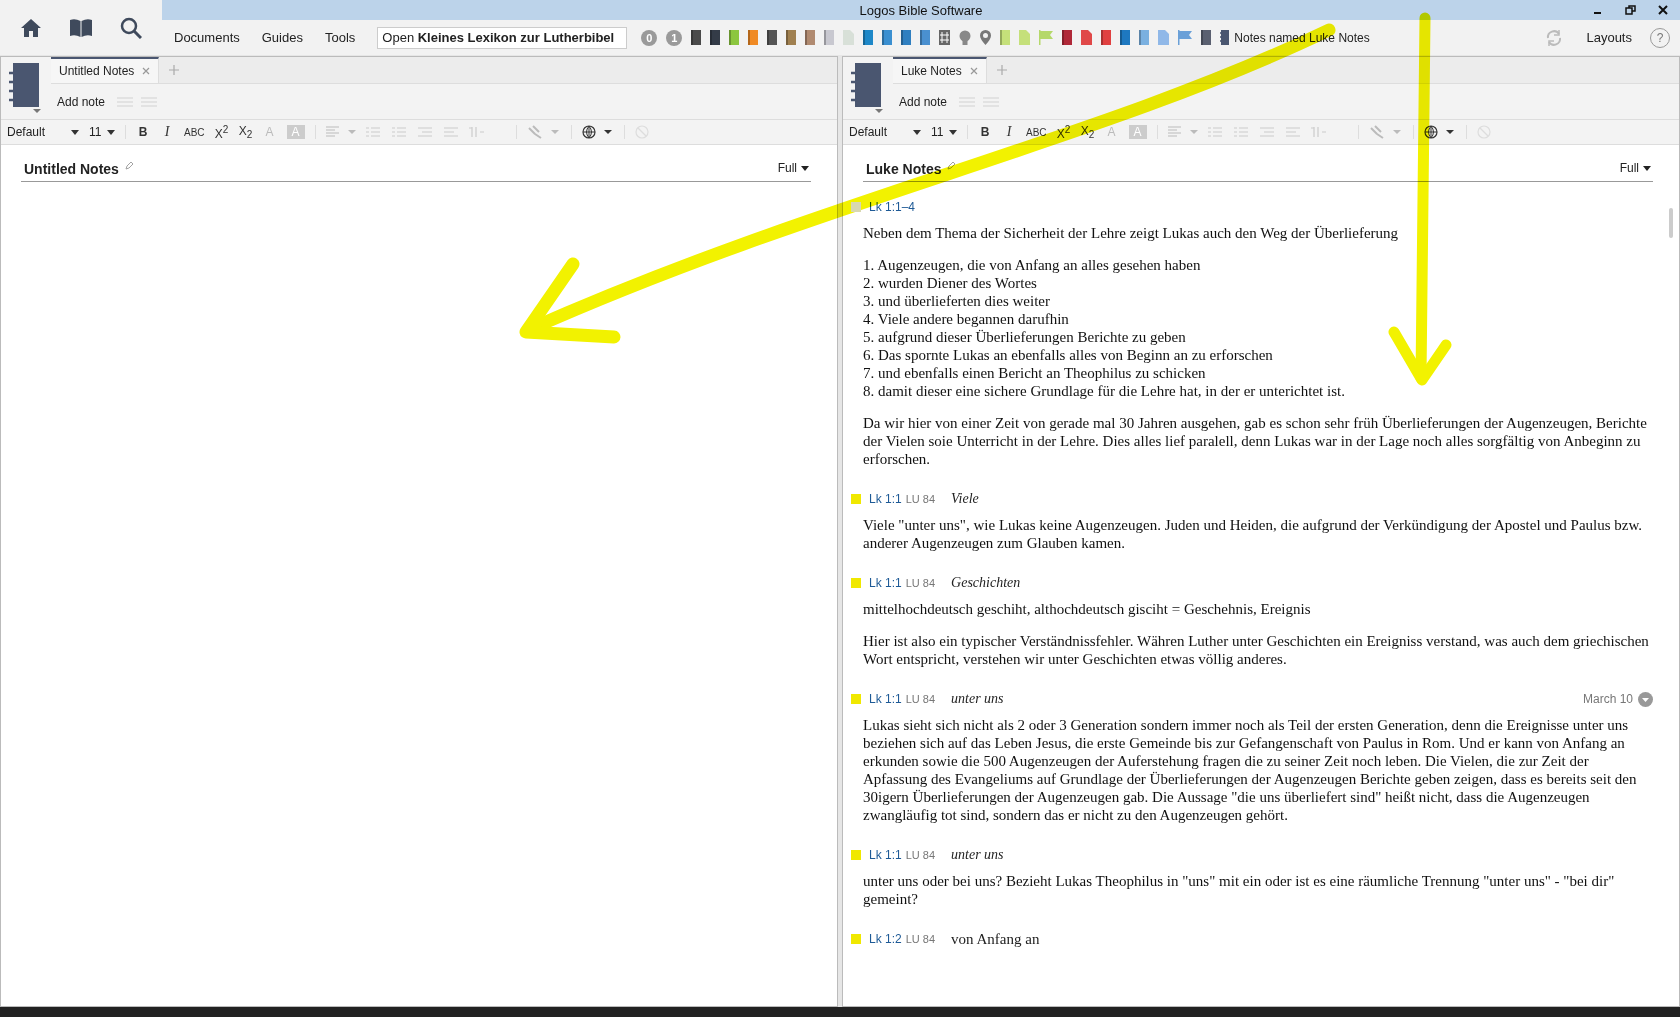  I want to click on flag-icon, so click(1185, 37).